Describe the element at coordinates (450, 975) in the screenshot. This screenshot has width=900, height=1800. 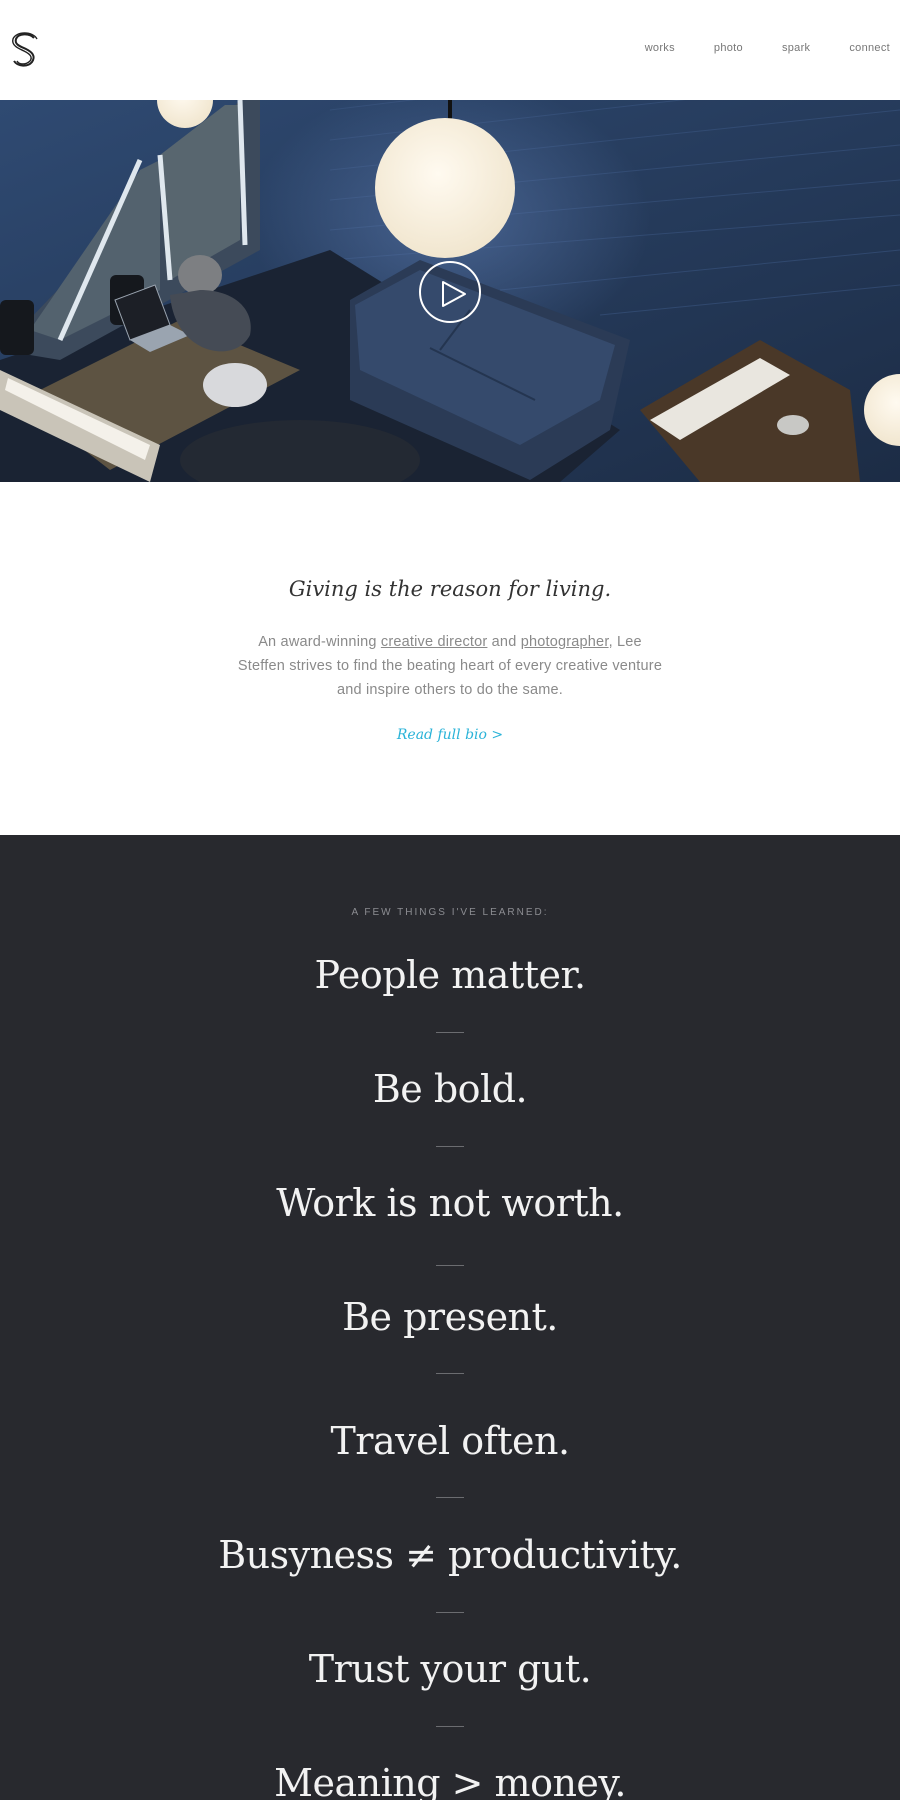
I see `lesson-item: People matter.` at that location.